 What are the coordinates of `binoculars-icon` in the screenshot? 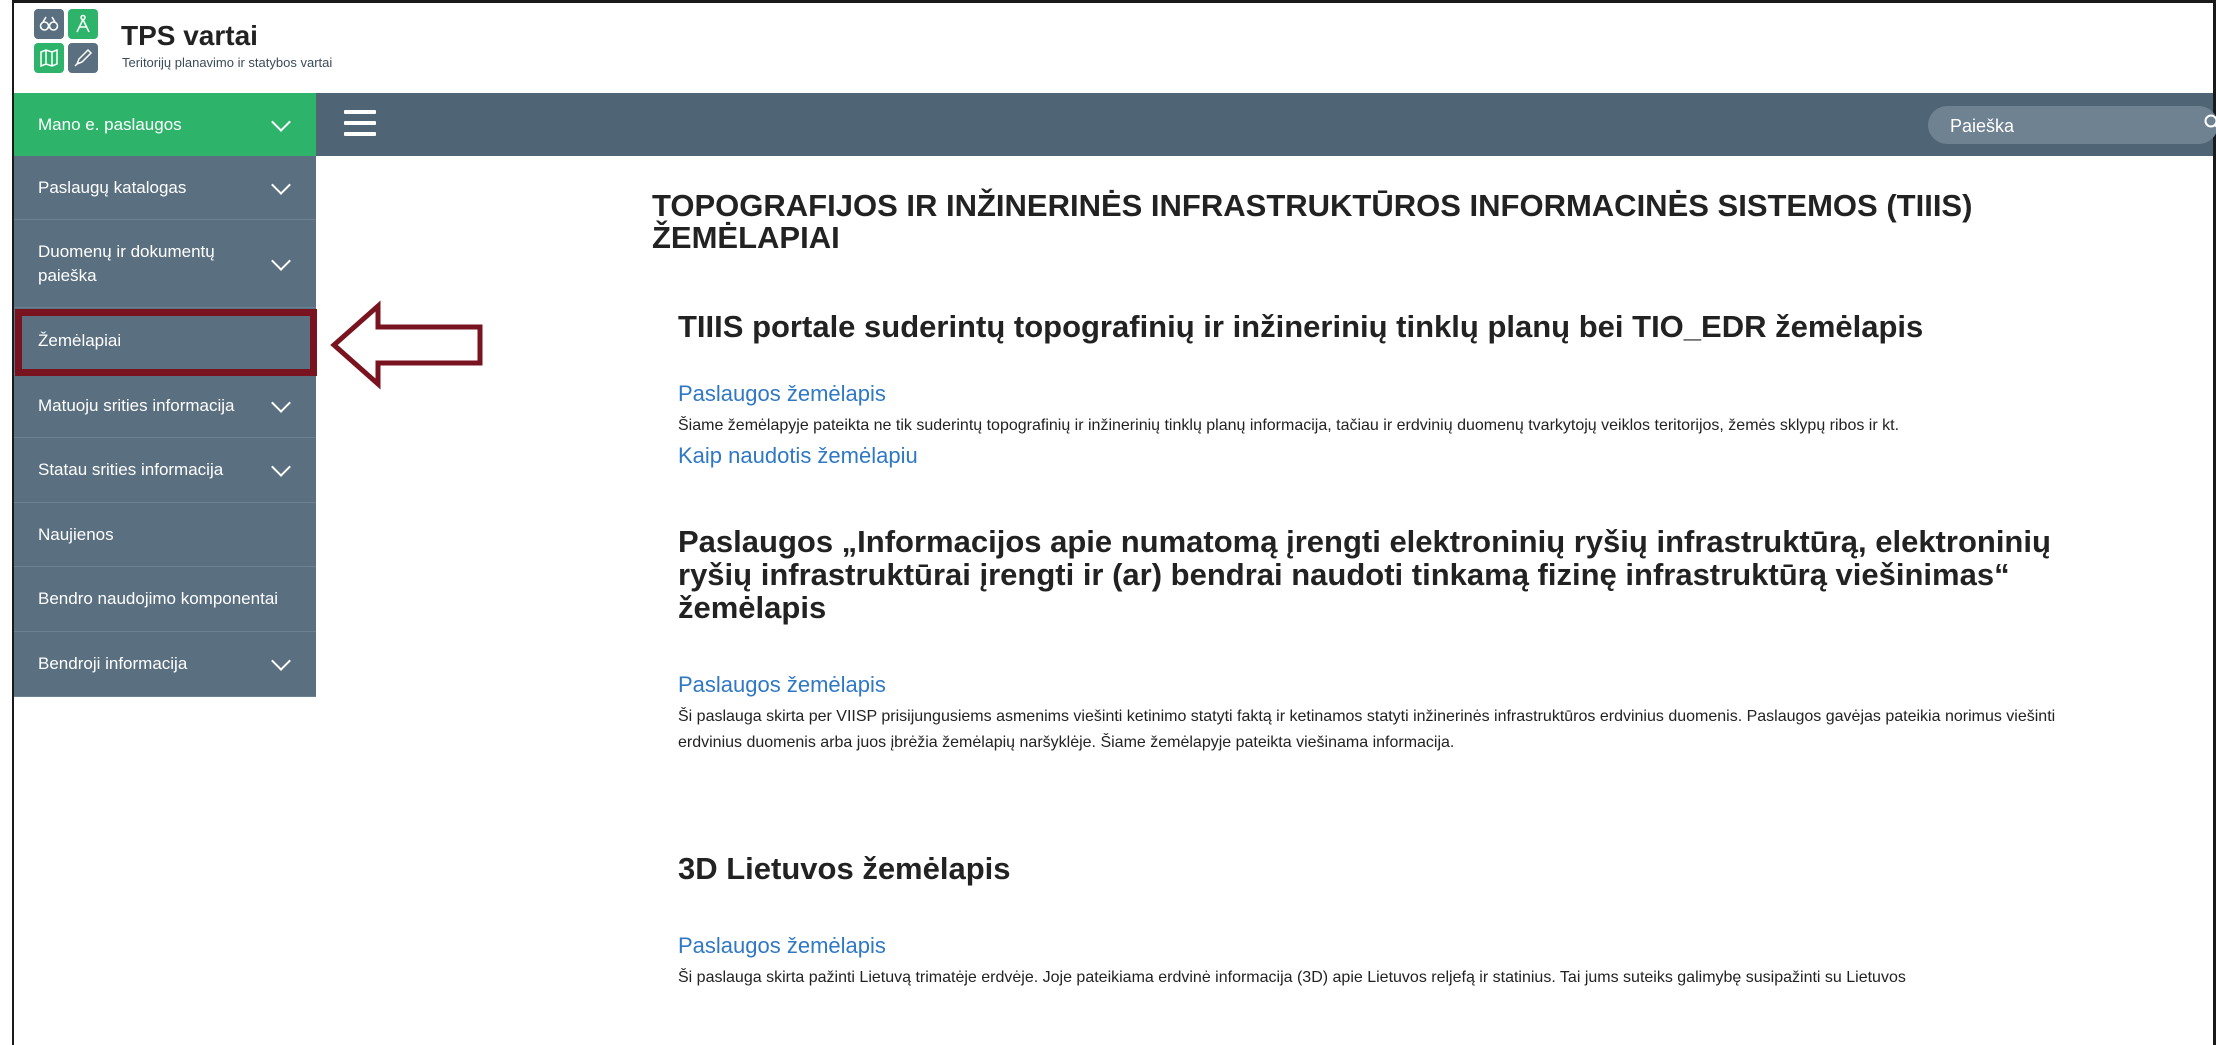 It's located at (49, 24).